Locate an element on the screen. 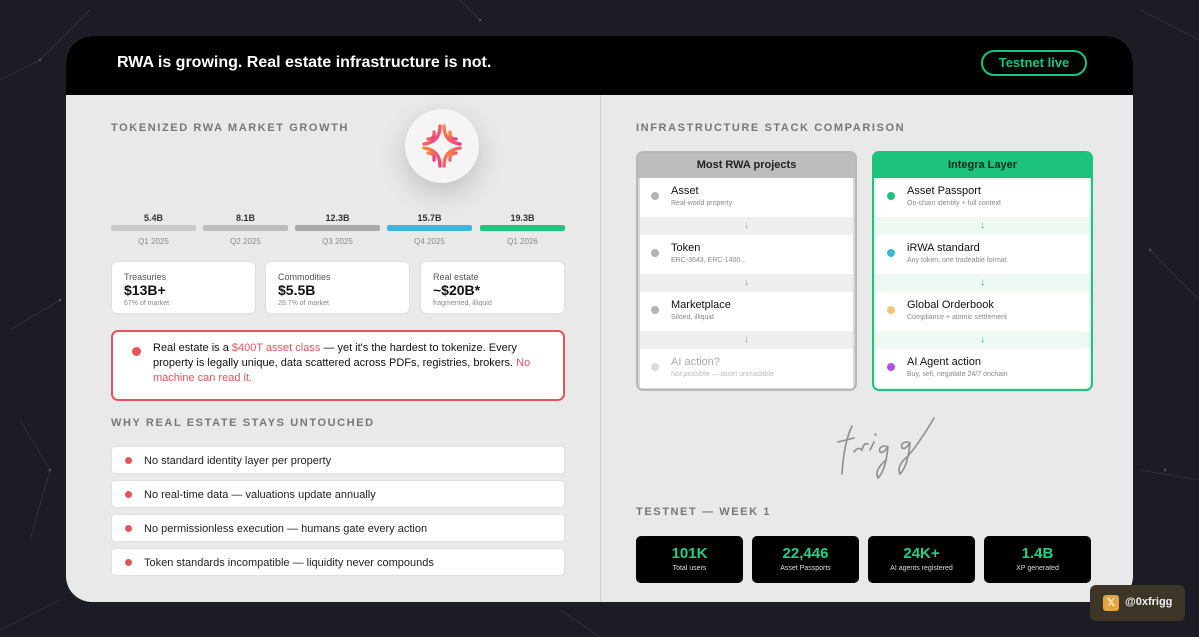 Image resolution: width=1199 pixels, height=637 pixels. column-title: Most RWA projects is located at coordinates (746, 165).